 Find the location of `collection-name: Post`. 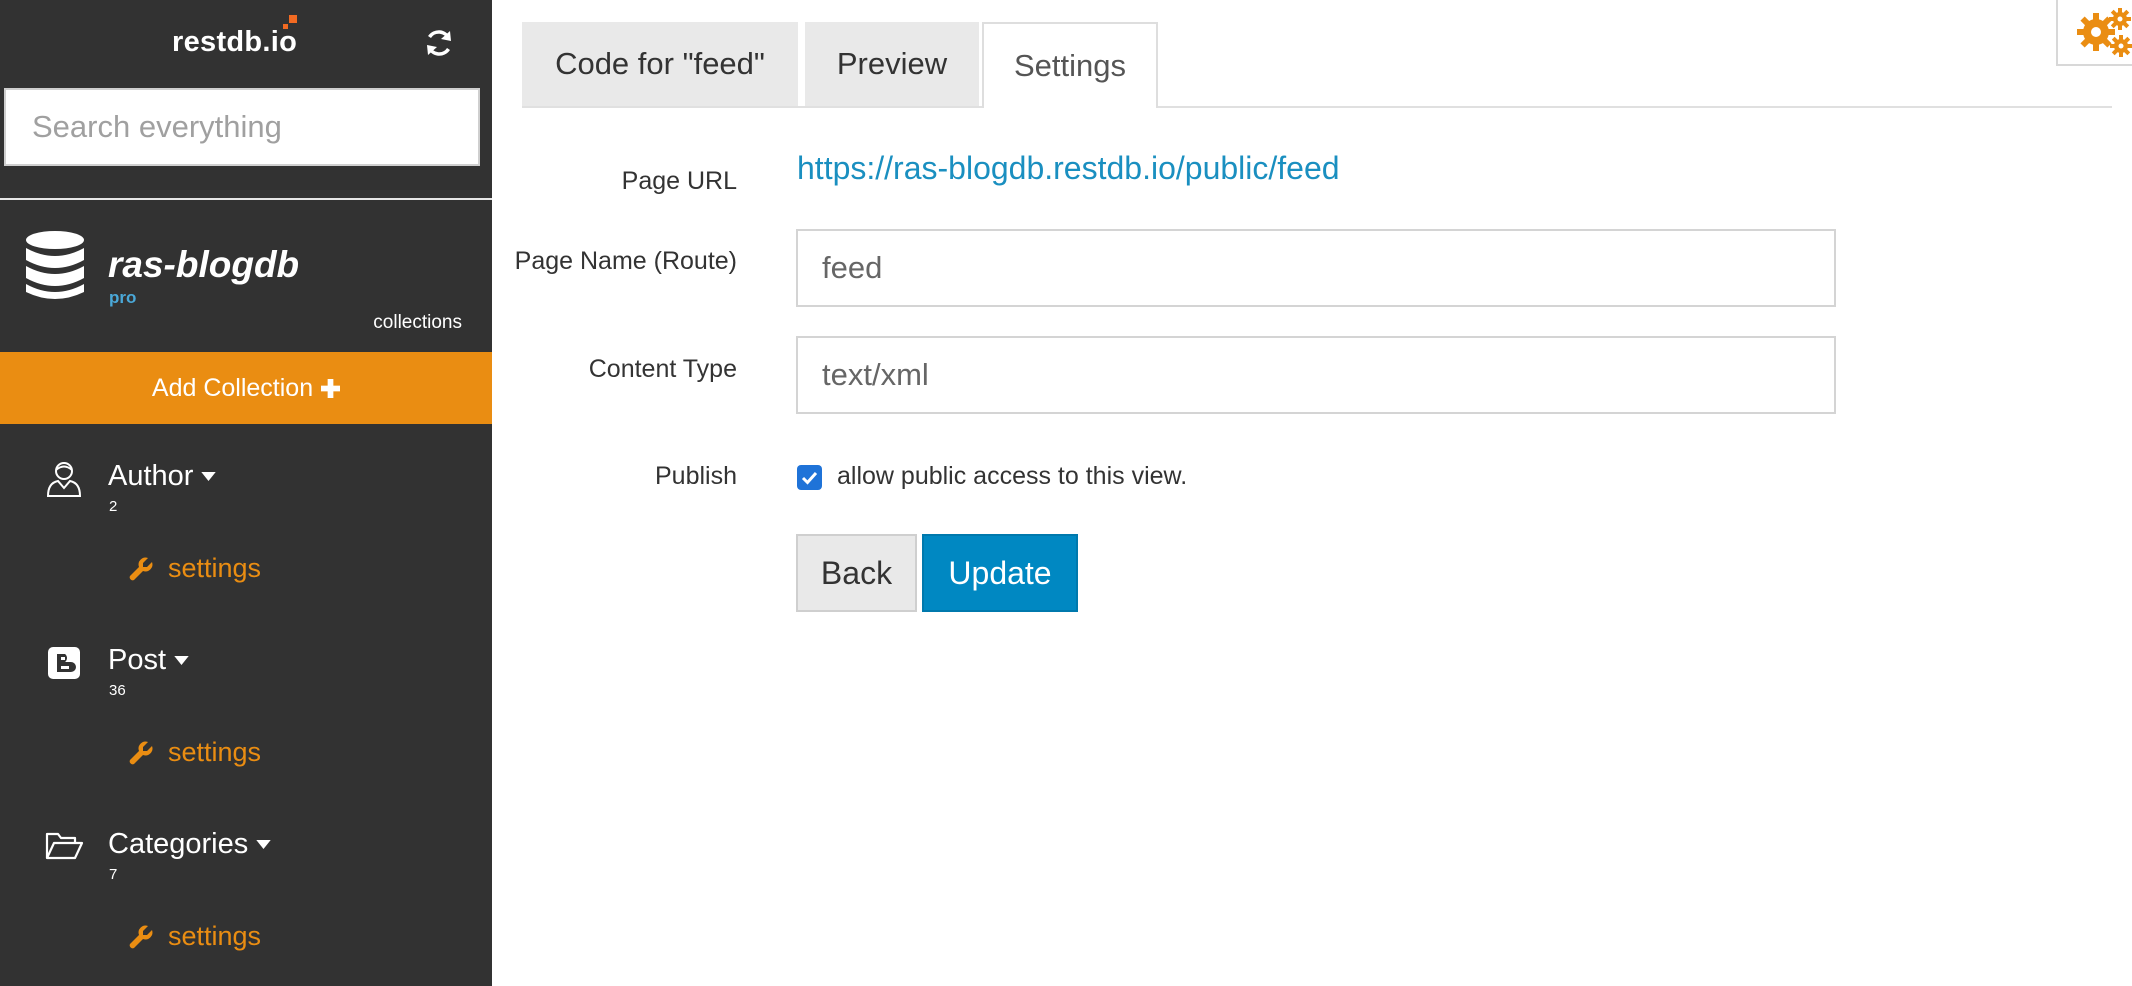

collection-name: Post is located at coordinates (137, 660).